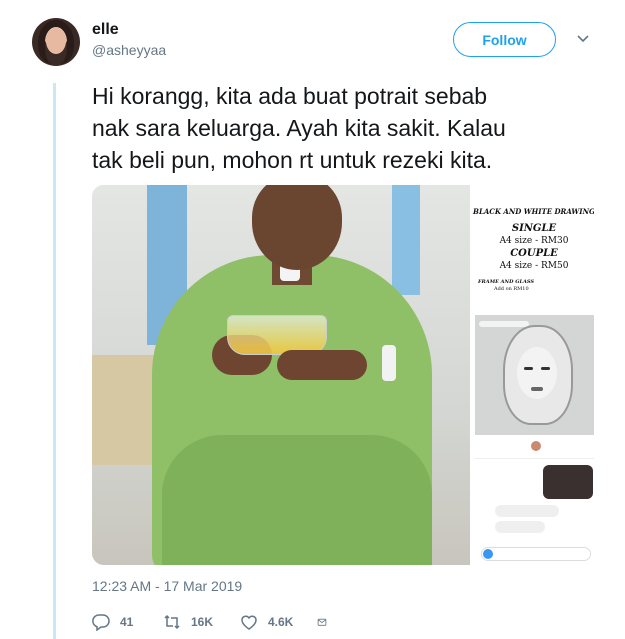 Image resolution: width=625 pixels, height=639 pixels. Describe the element at coordinates (536, 446) in the screenshot. I see `chat-avatar` at that location.